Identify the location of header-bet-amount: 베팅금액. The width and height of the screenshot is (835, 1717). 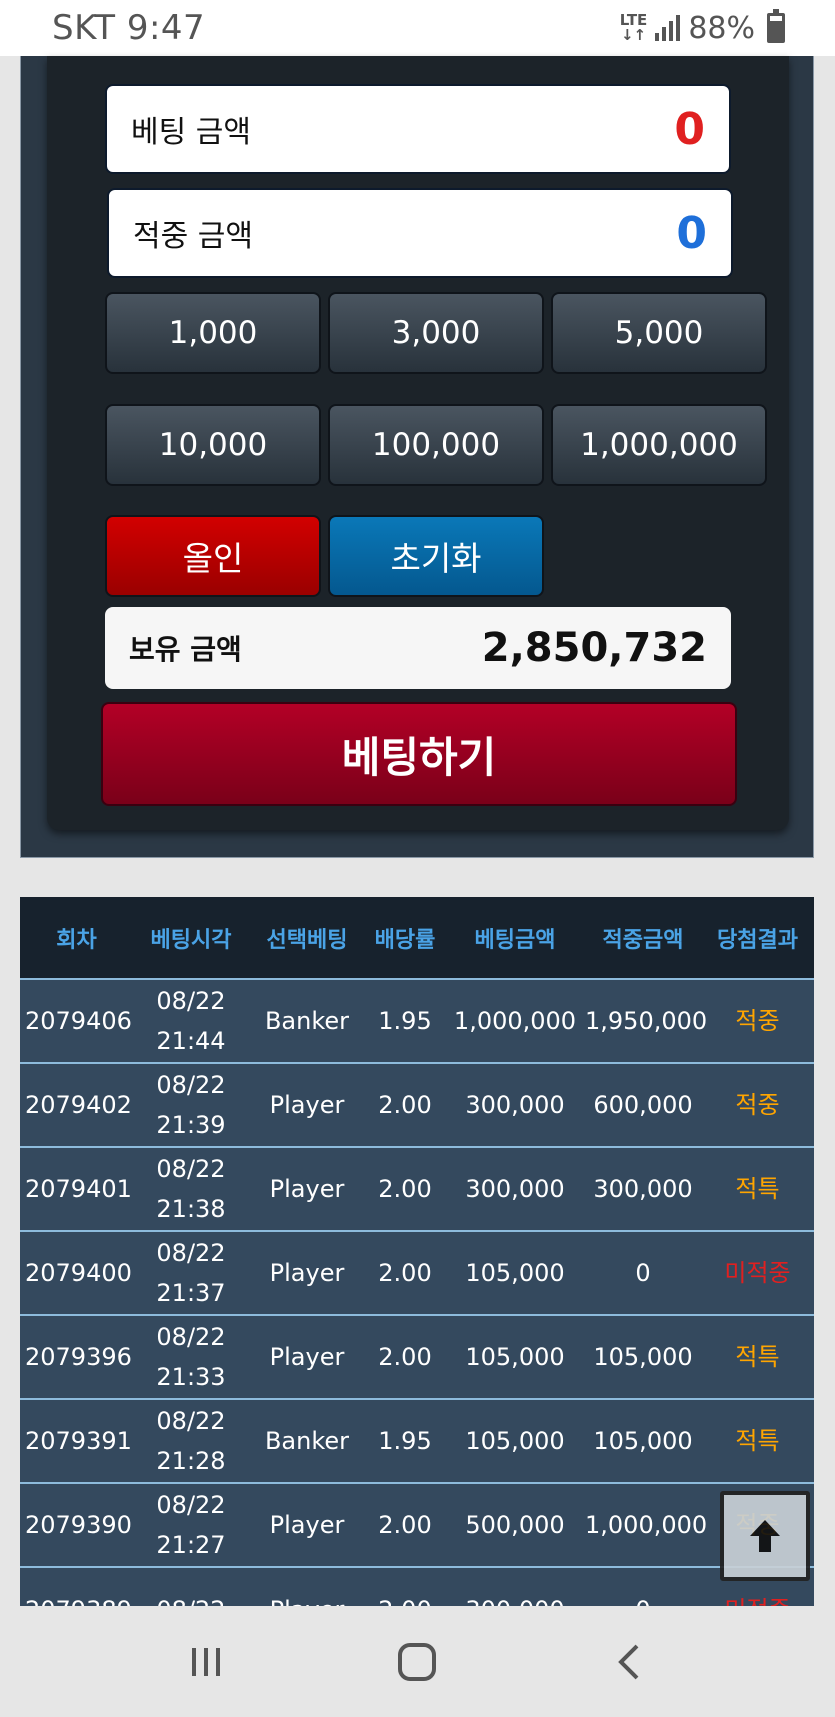
(515, 940).